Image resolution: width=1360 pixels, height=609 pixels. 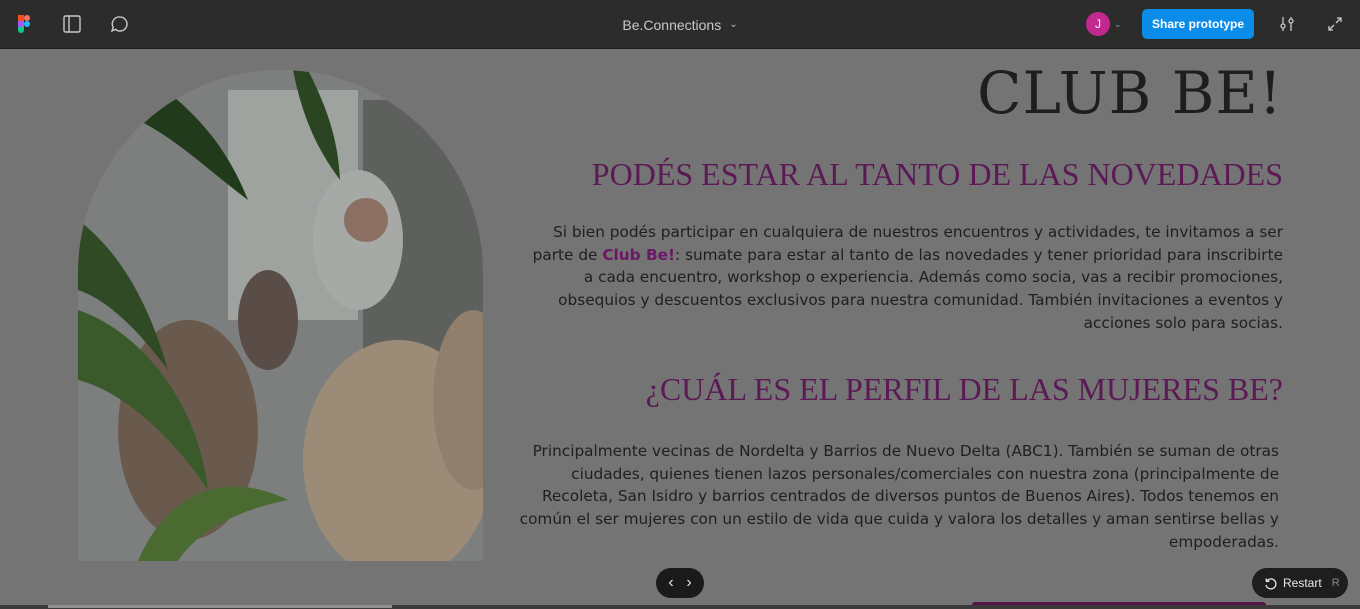 I want to click on share-prototype-button: Share prototype, so click(x=1198, y=24).